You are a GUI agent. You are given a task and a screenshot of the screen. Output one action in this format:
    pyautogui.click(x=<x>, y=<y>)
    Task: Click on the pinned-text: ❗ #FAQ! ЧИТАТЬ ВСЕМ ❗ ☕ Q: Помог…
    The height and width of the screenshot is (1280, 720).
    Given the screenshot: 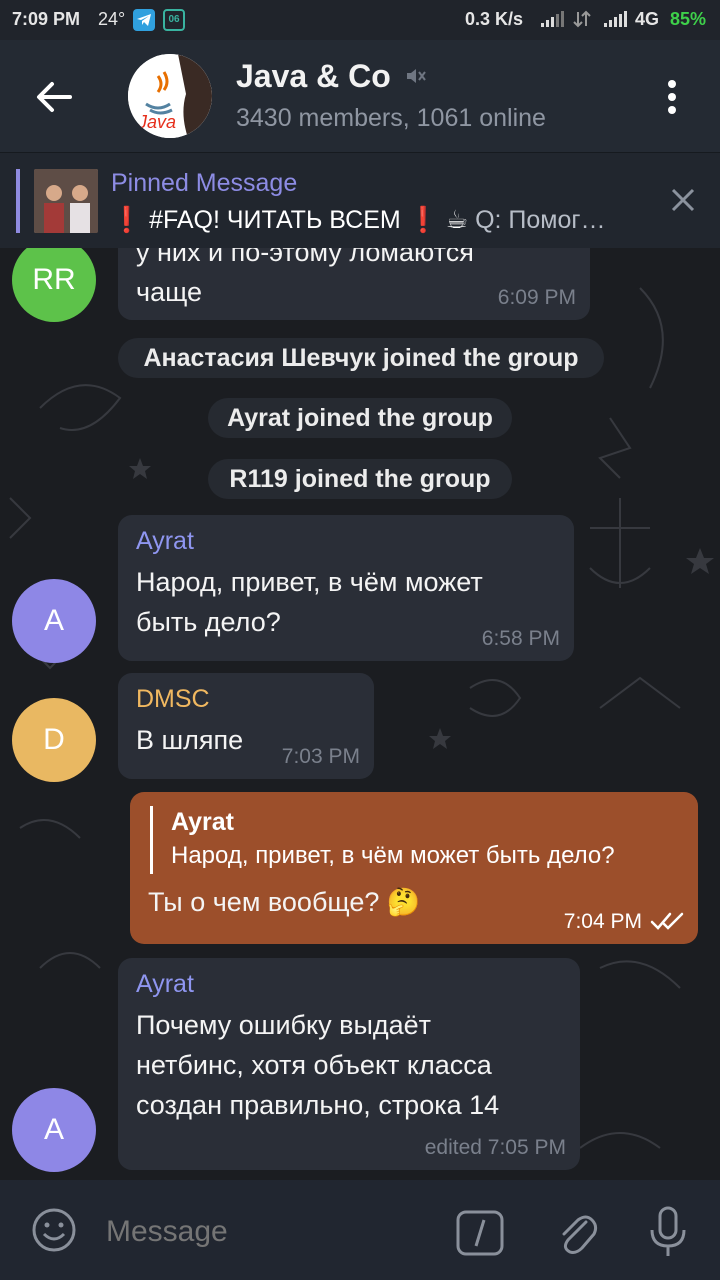 What is the action you would take?
    pyautogui.click(x=358, y=220)
    